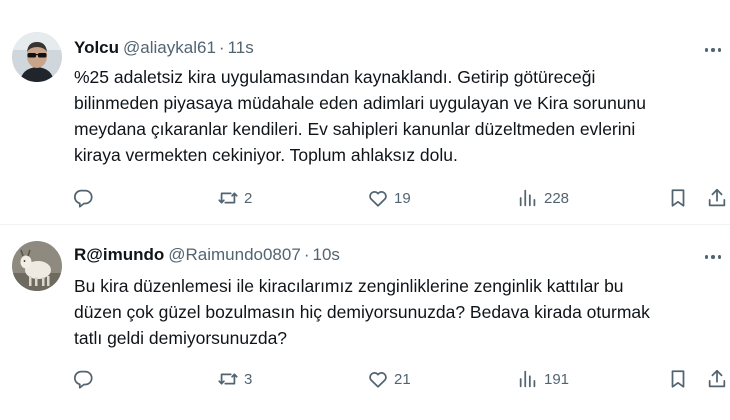 The width and height of the screenshot is (730, 420). What do you see at coordinates (248, 198) in the screenshot?
I see `retweet-count: 2` at bounding box center [248, 198].